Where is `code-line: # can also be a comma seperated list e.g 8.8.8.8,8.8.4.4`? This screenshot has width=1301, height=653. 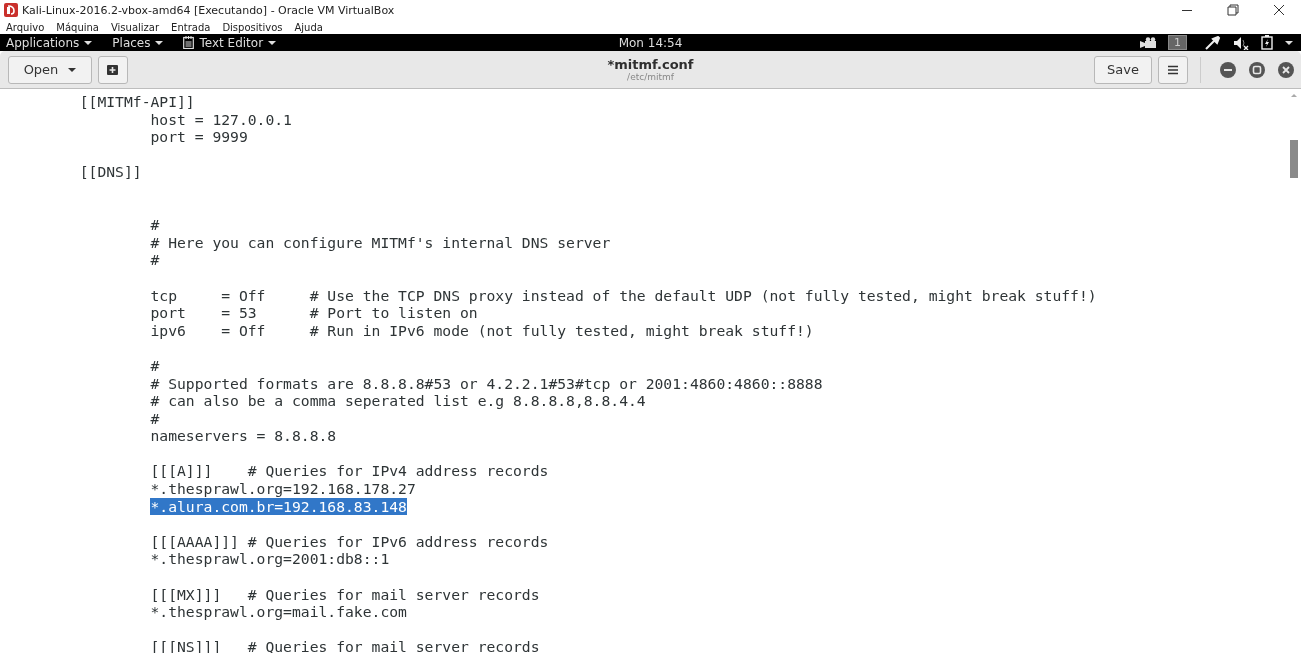
code-line: # can also be a comma seperated list e.g 8.8.8.8,8.8.4.4 is located at coordinates (398, 401).